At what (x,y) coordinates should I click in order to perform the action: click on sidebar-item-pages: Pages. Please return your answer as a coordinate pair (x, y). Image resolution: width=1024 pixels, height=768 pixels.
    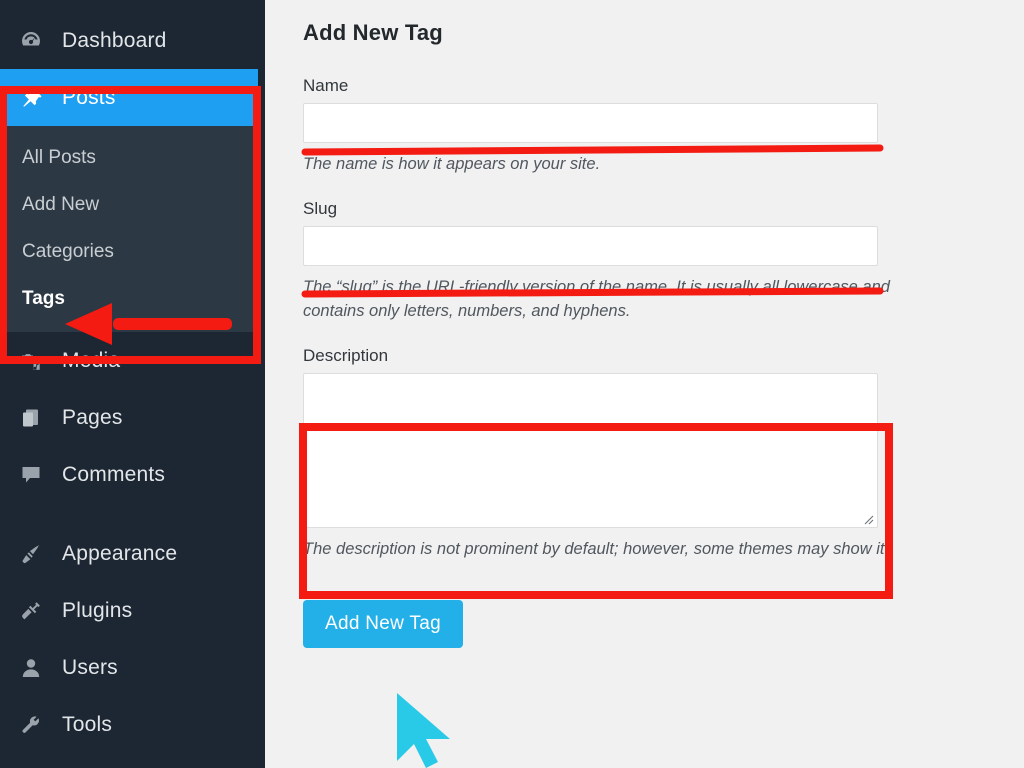
    Looking at the image, I should click on (132, 417).